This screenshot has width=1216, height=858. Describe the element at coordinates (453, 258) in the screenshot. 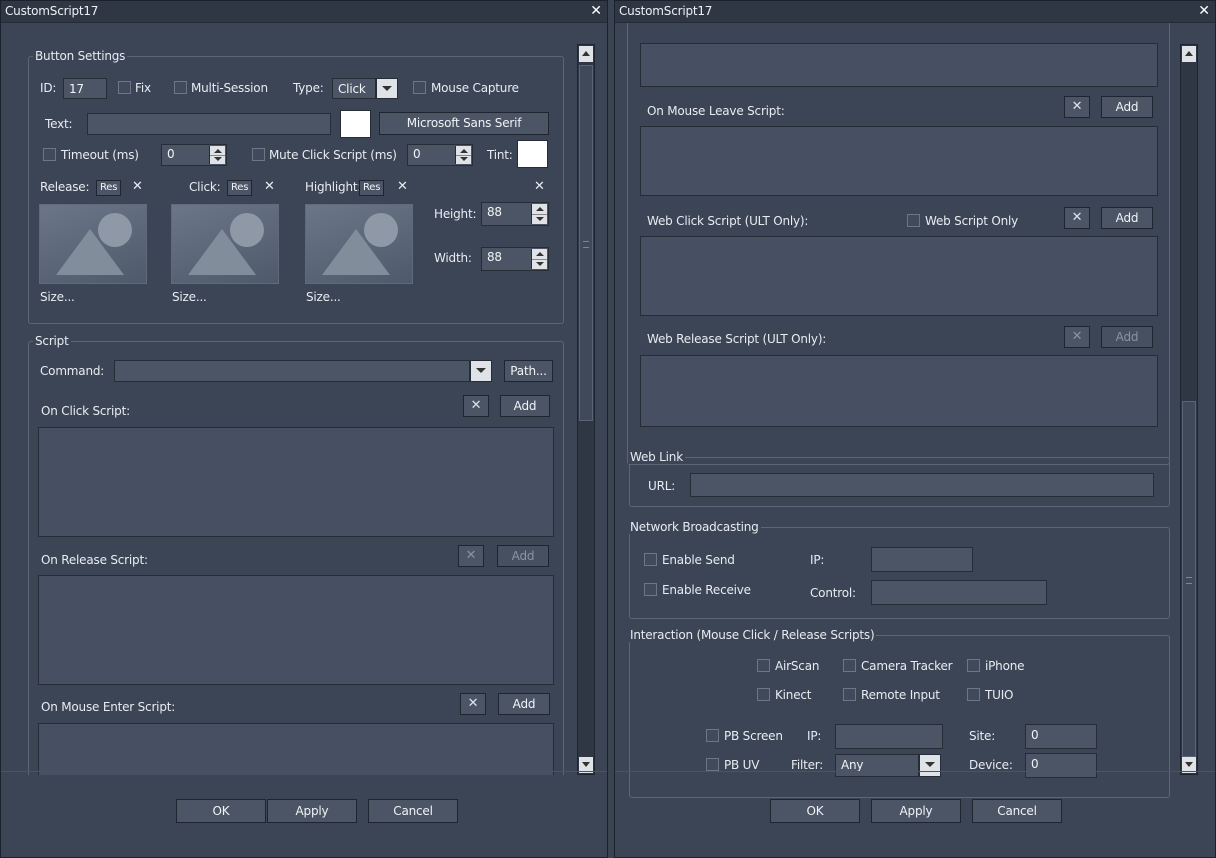

I see `width-label: Width:` at that location.